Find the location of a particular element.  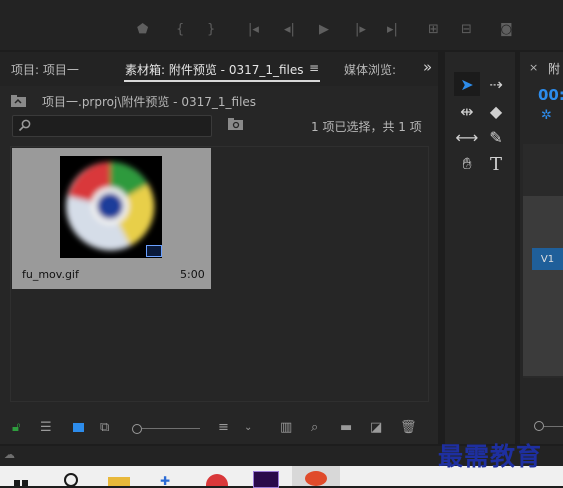

timeline-zoom-track is located at coordinates (553, 426).